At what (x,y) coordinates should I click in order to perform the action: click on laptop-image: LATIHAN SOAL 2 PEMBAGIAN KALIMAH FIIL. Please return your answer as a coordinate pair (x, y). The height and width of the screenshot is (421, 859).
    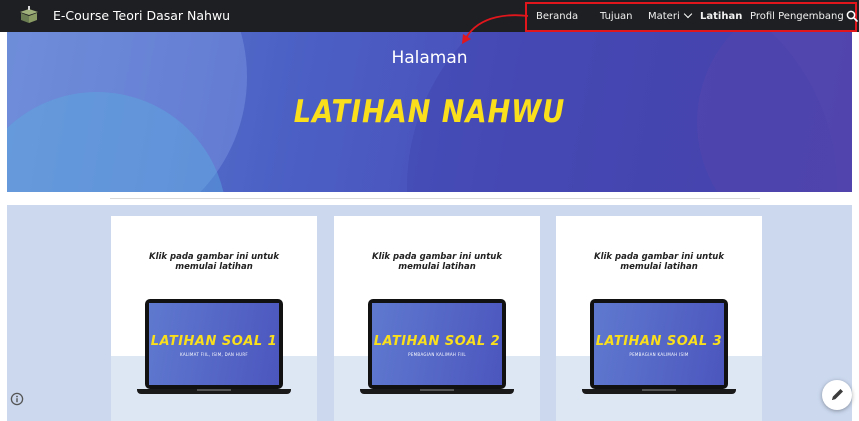
    Looking at the image, I should click on (437, 344).